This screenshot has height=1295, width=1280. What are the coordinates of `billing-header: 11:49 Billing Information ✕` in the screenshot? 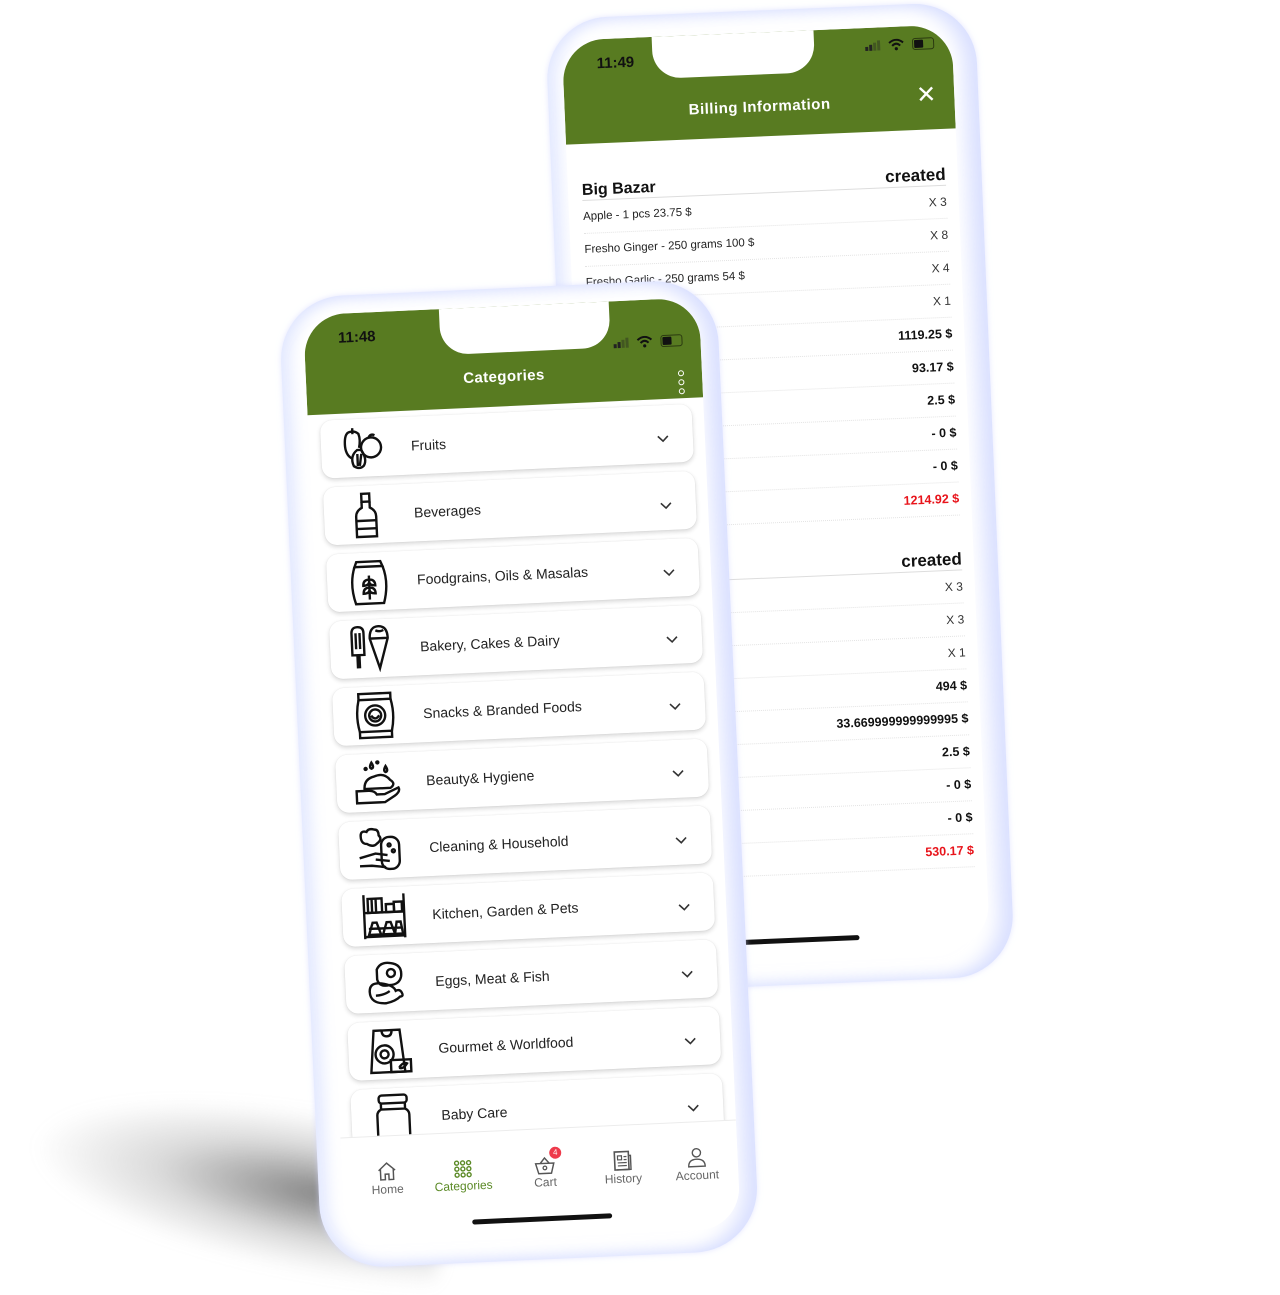 It's located at (758, 84).